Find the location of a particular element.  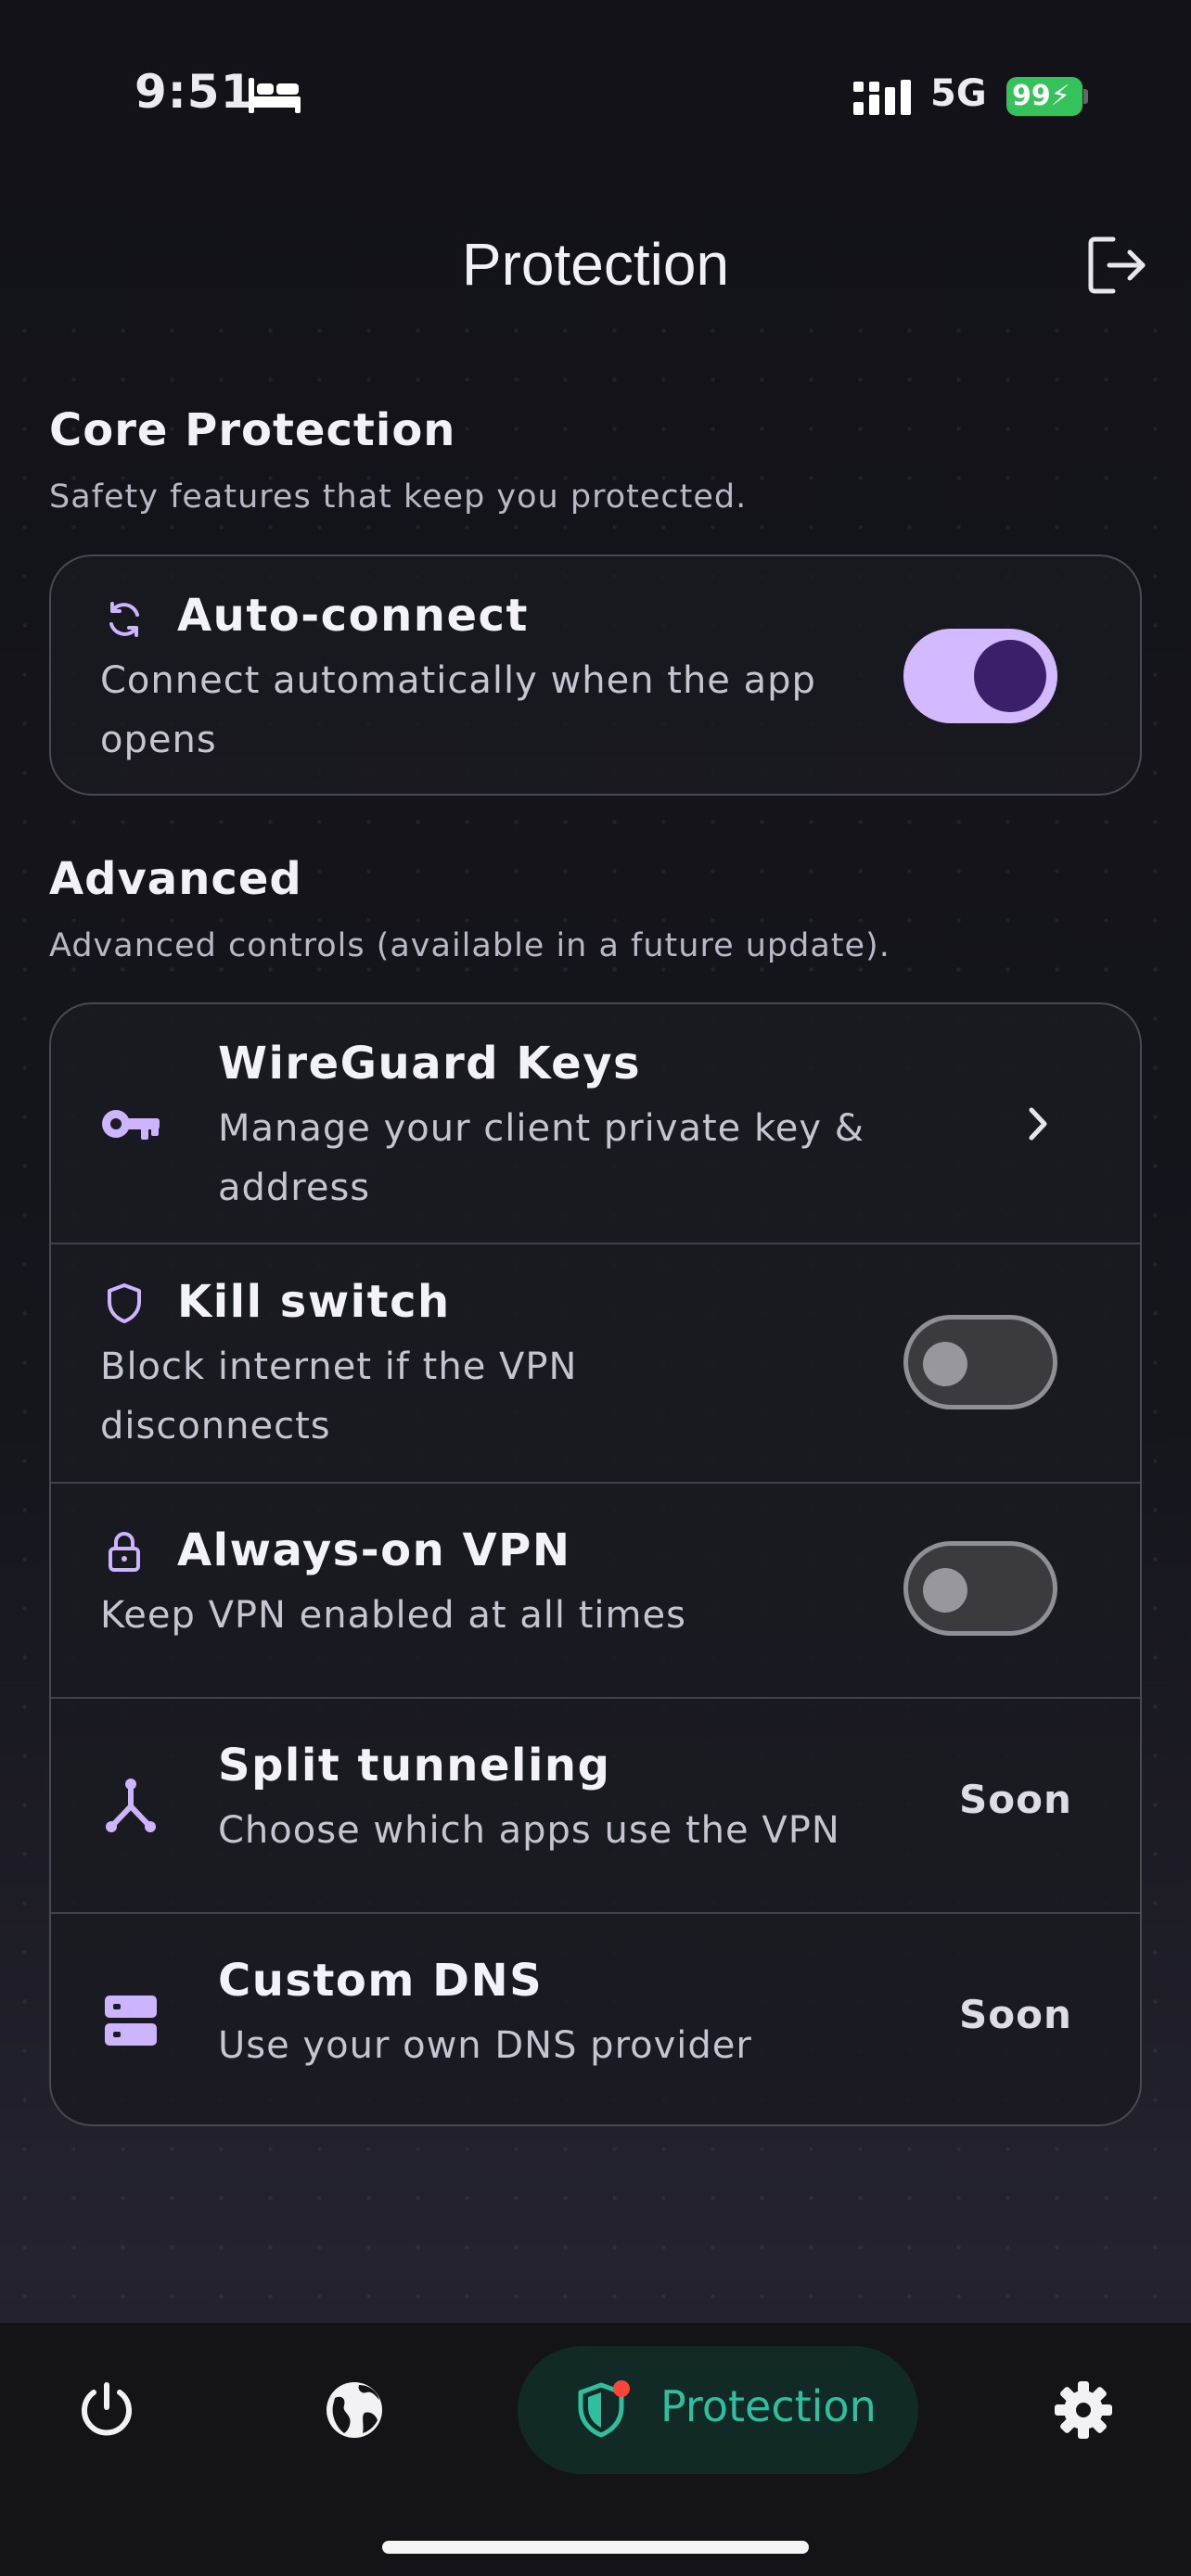

auto-connect-toggle is located at coordinates (980, 676).